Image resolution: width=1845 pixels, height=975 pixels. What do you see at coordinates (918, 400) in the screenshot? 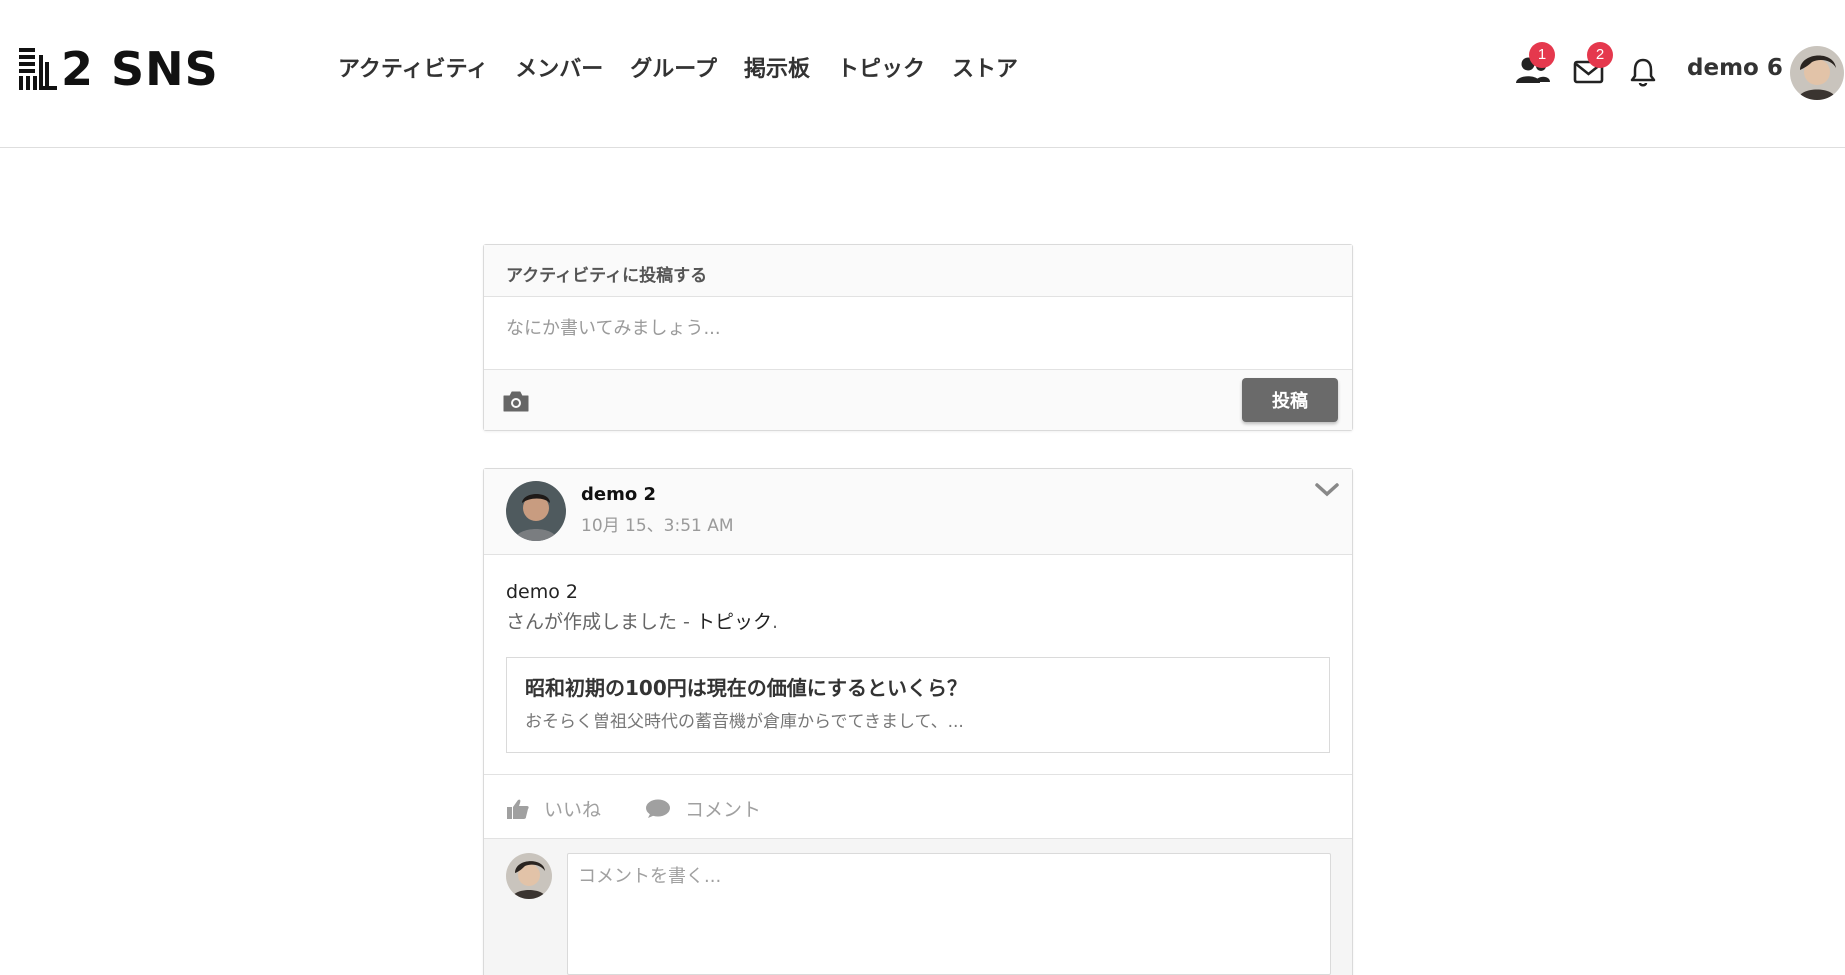
I see `composer-footer: 投稿` at bounding box center [918, 400].